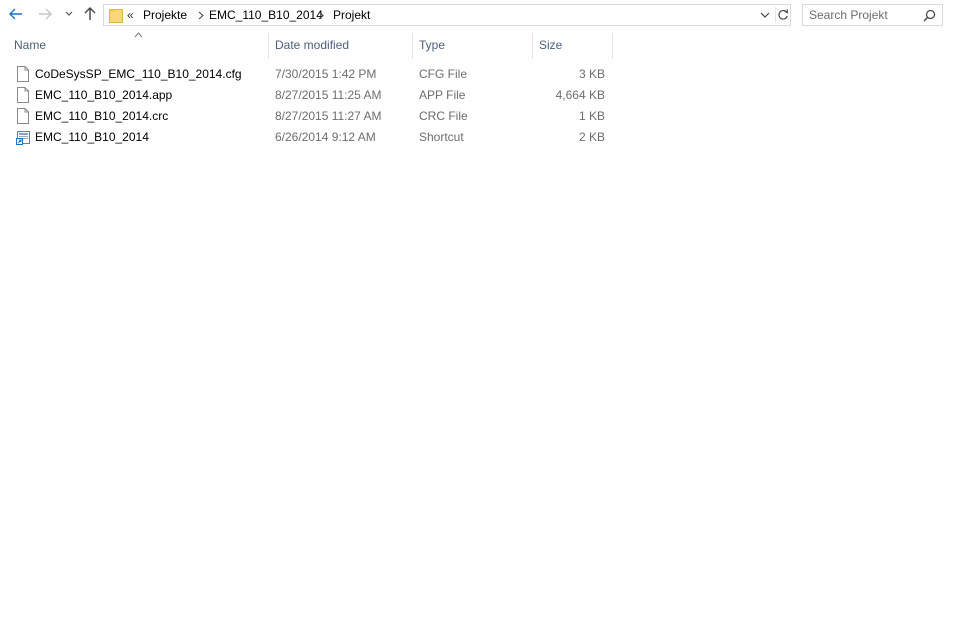 The height and width of the screenshot is (636, 954). I want to click on file-date-modified: 6/26/2014 9:12 AM, so click(325, 137).